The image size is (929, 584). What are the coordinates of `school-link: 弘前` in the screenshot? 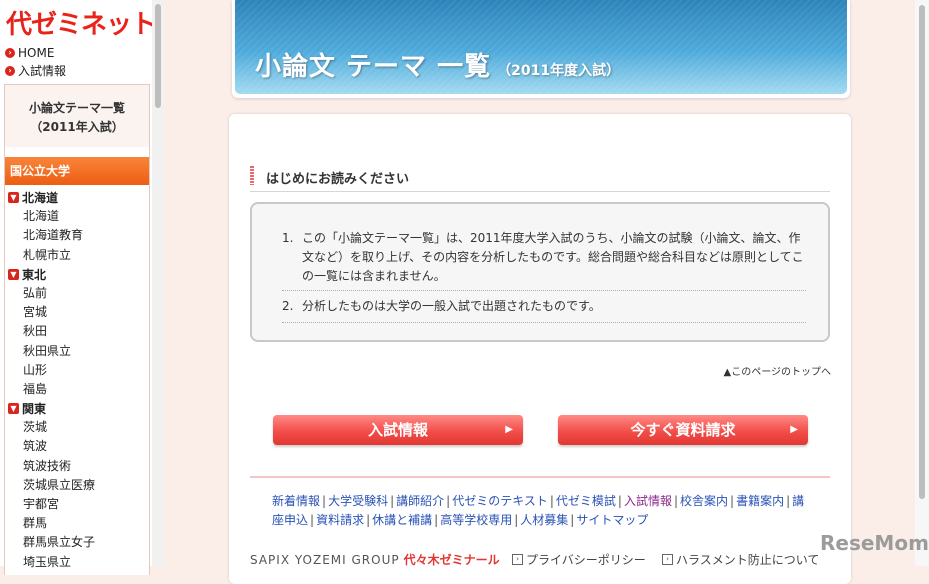 It's located at (77, 293).